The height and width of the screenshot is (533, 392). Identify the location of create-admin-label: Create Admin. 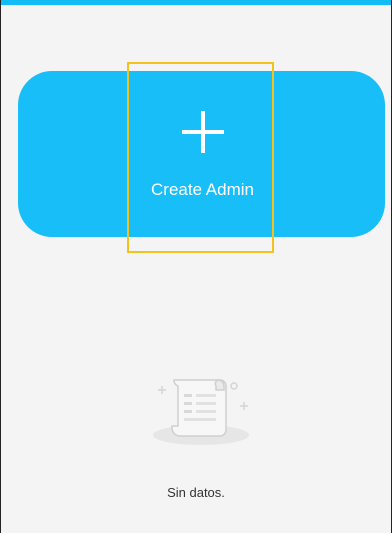
(202, 190).